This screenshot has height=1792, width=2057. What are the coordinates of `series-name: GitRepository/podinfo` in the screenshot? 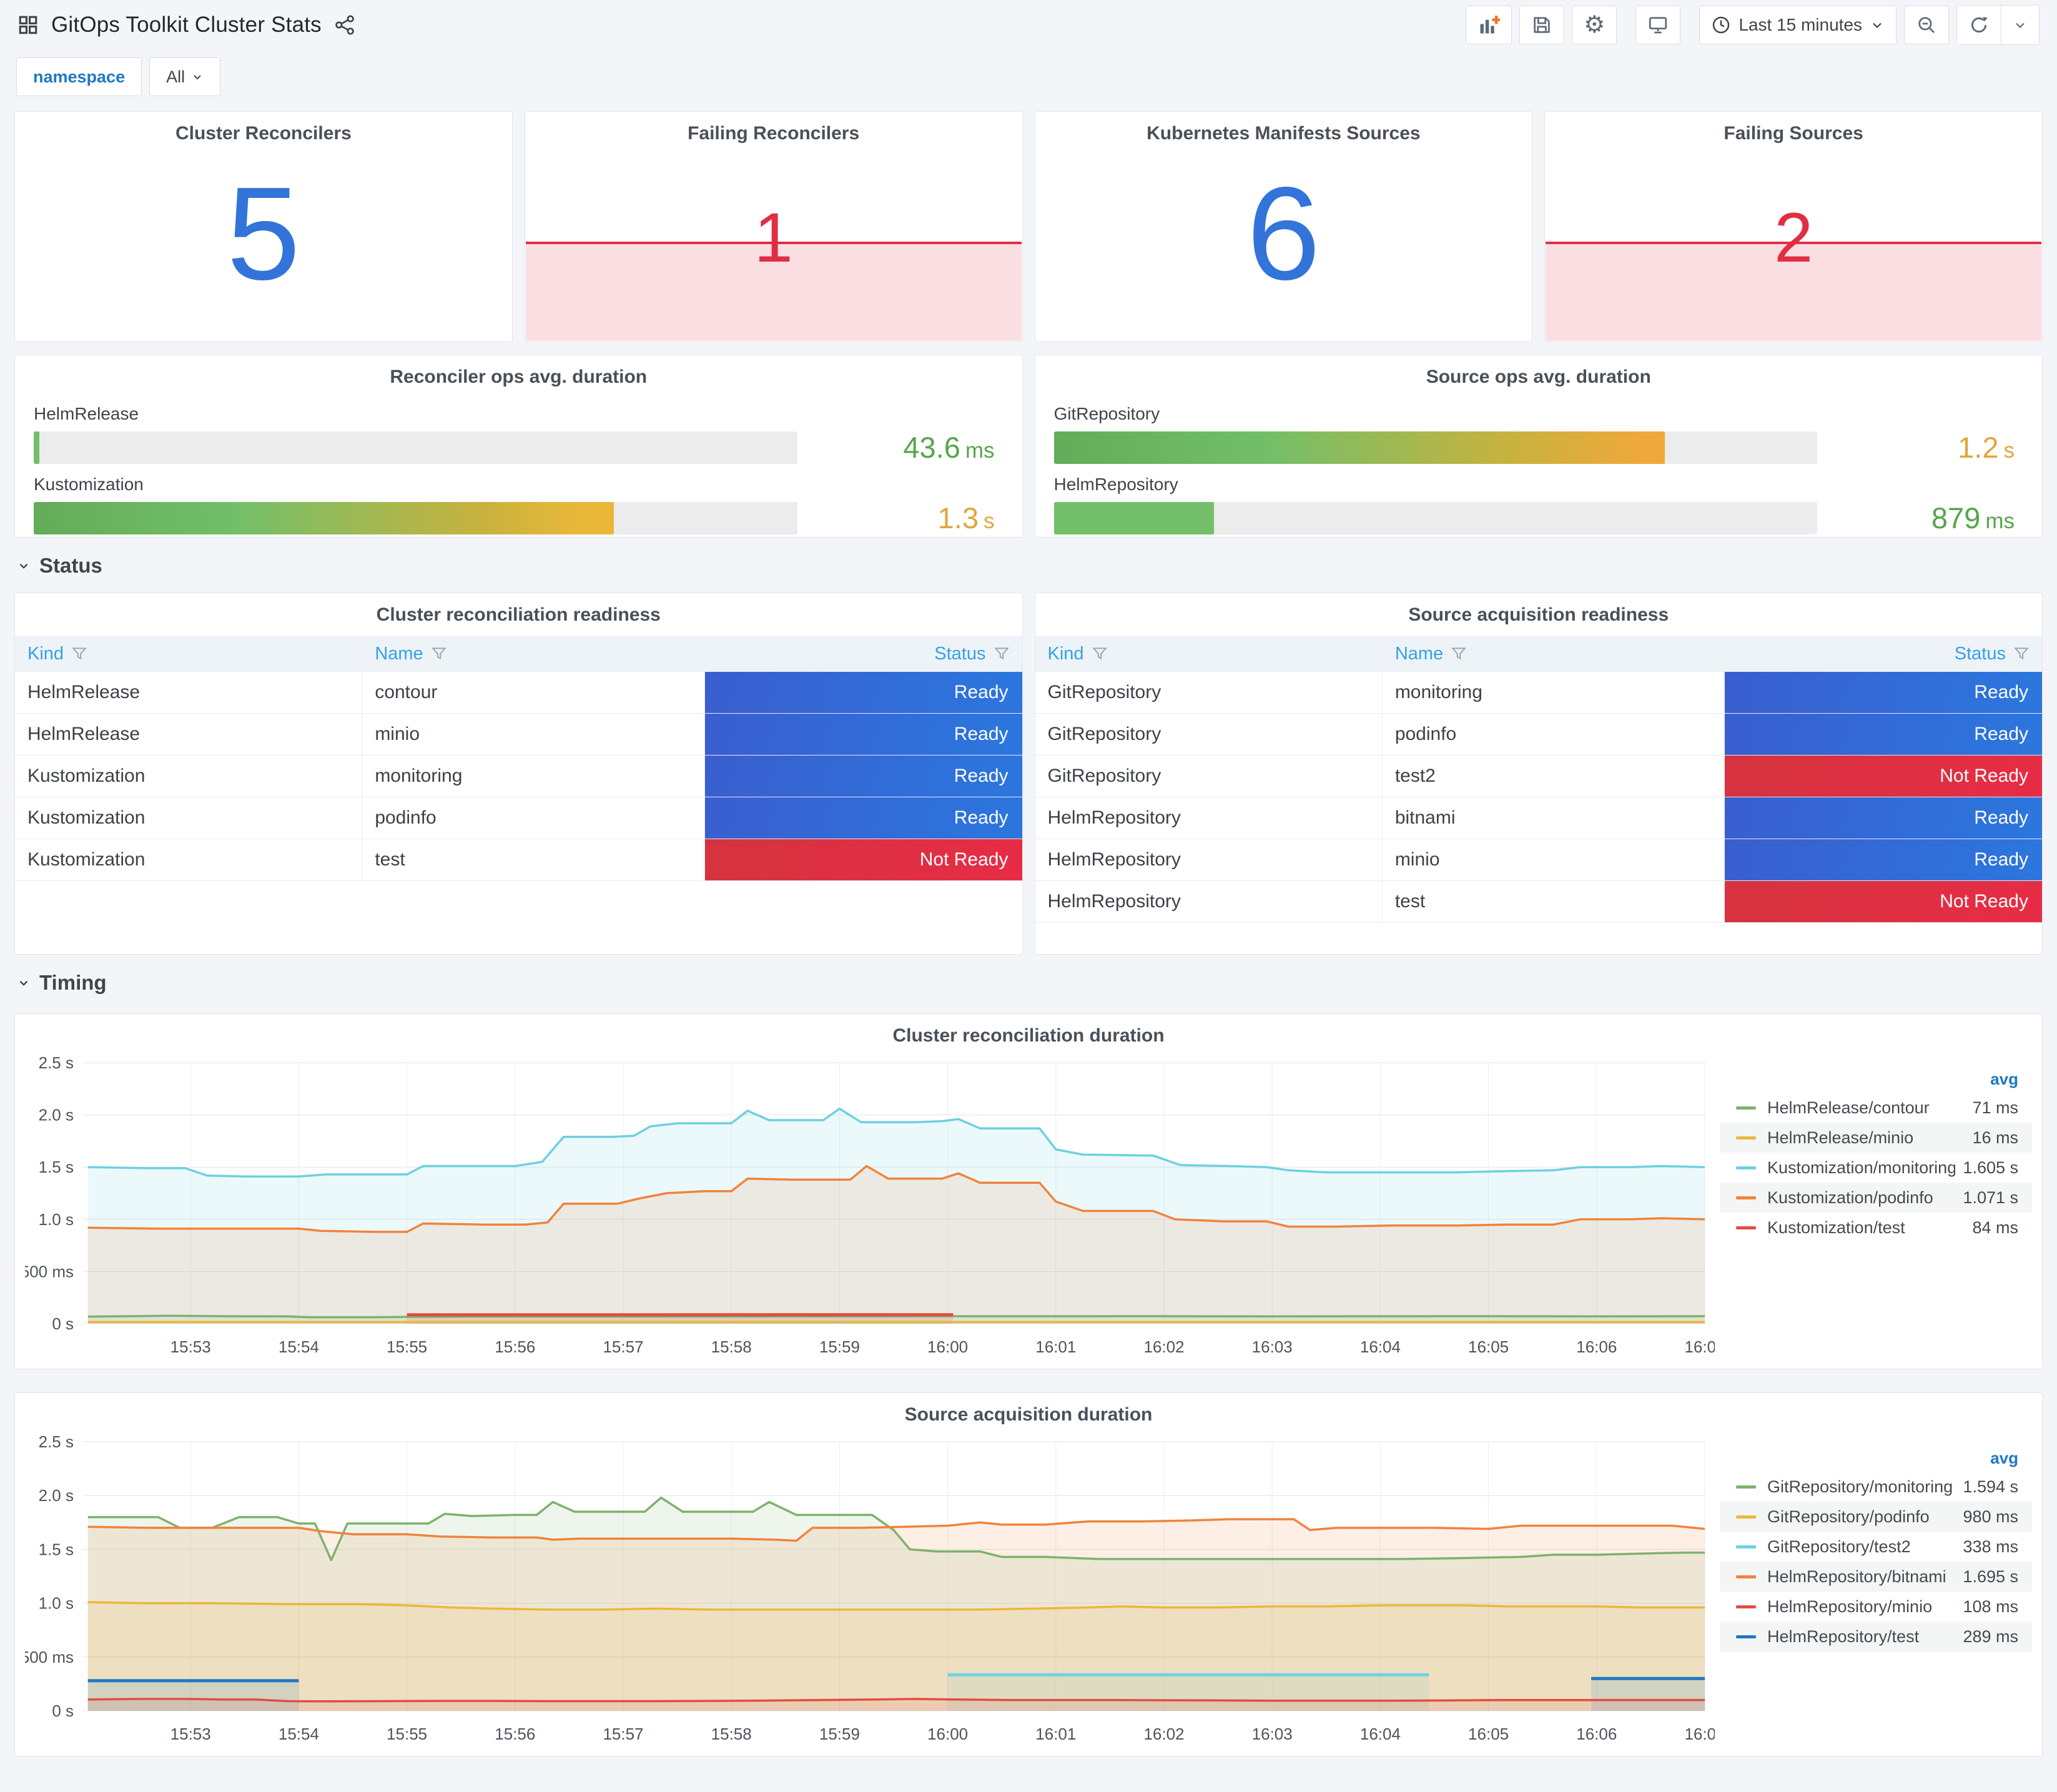 It's located at (1861, 1517).